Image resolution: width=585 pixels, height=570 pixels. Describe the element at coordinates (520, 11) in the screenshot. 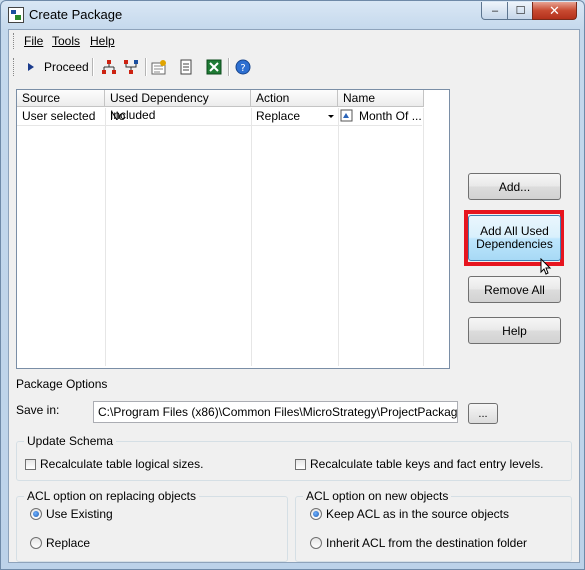

I see `maximize-button: ☐` at that location.